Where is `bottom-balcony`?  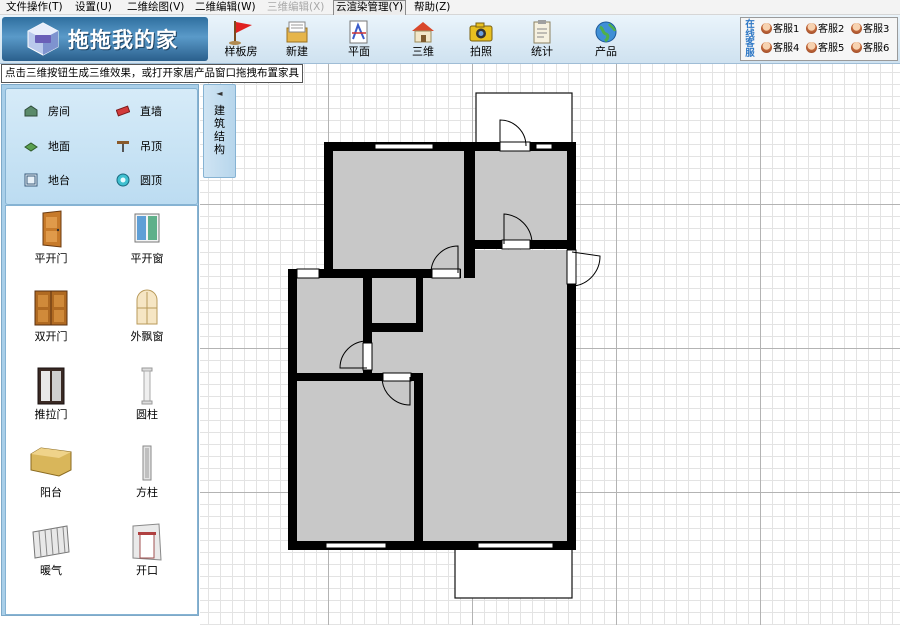
bottom-balcony is located at coordinates (513, 572).